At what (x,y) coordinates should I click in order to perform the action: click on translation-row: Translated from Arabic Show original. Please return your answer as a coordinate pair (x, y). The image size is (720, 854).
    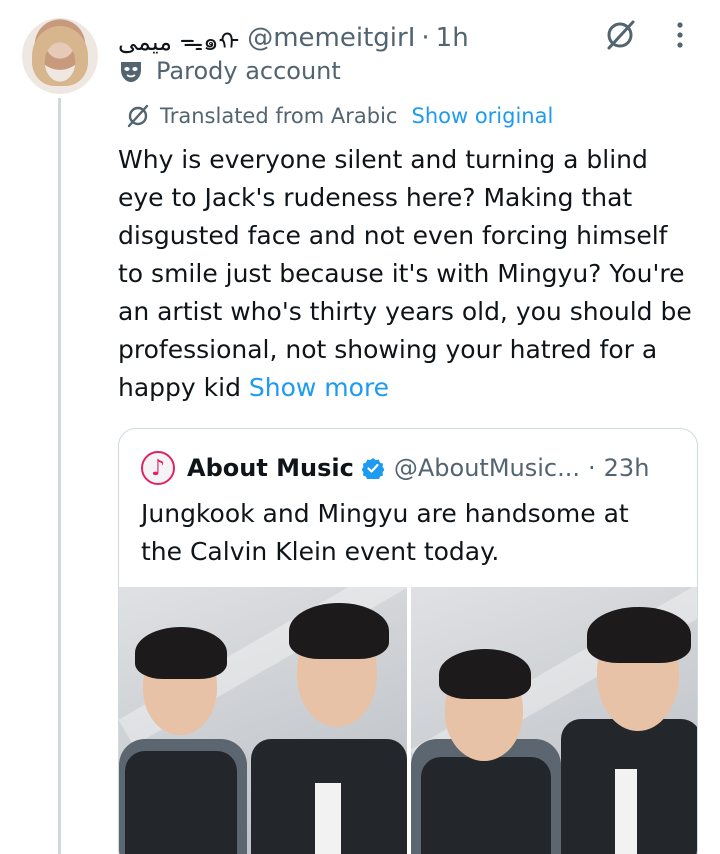
    Looking at the image, I should click on (339, 116).